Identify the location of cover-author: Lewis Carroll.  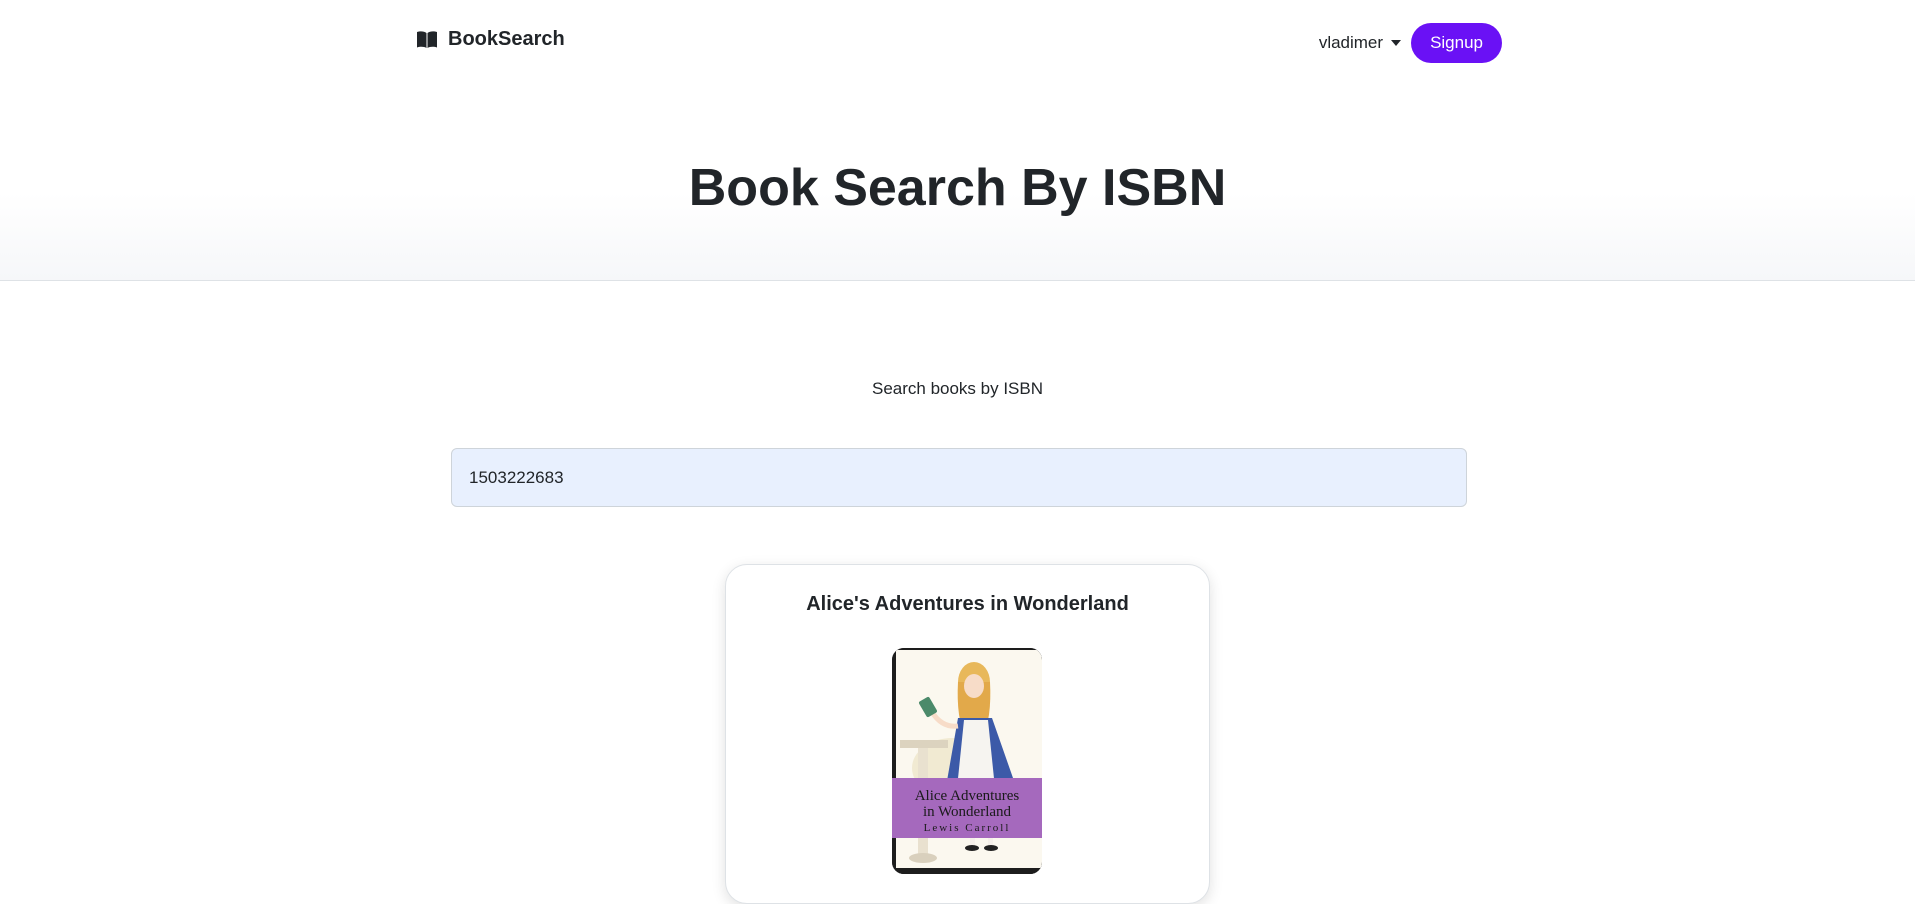
(967, 828).